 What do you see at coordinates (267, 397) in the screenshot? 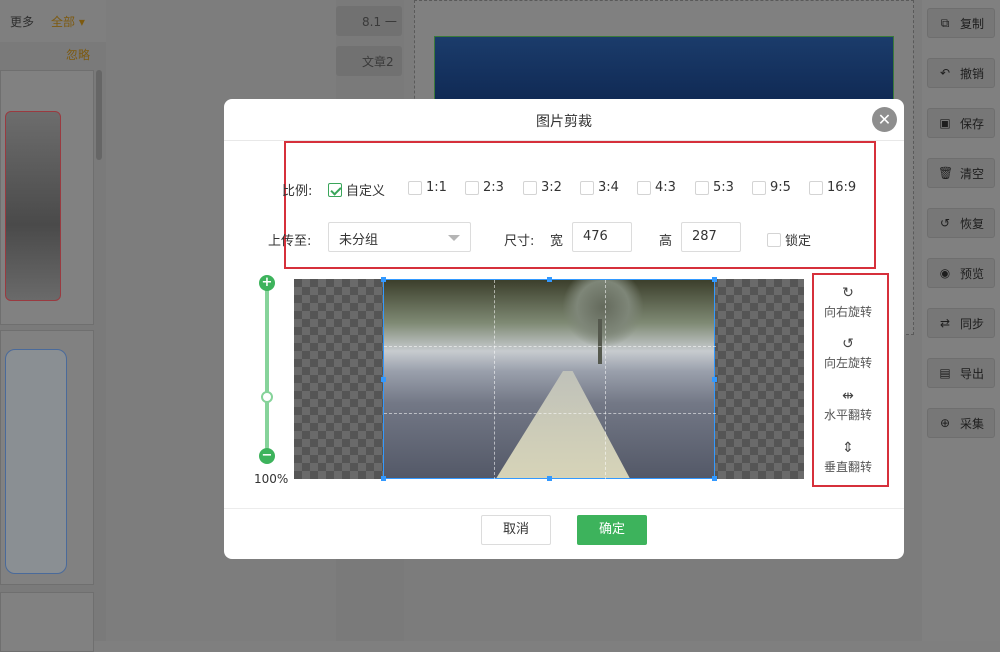
I see `zoom-slider-handle` at bounding box center [267, 397].